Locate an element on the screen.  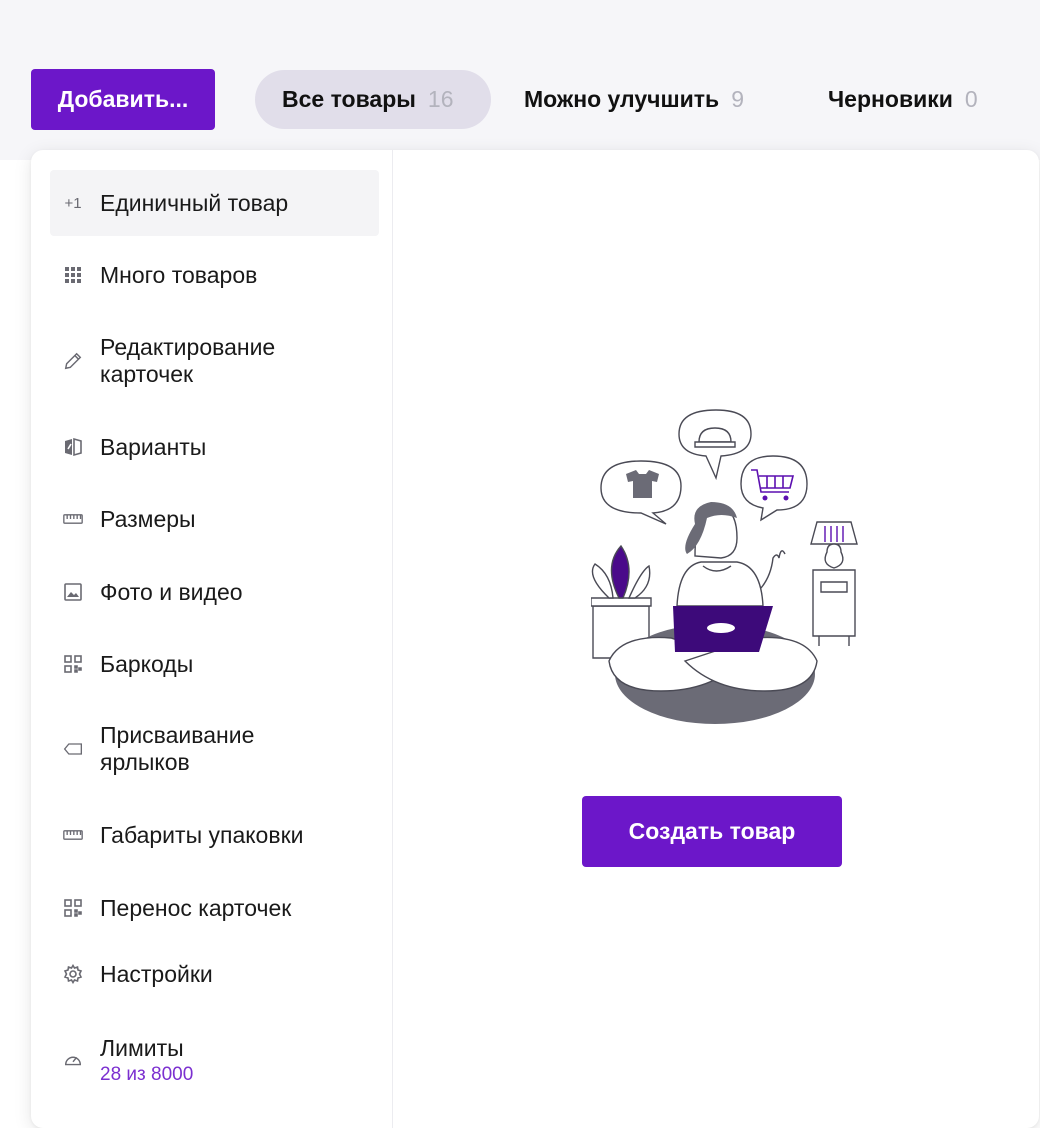
menu-item-package-dimensions: Габариты упаковки is located at coordinates (214, 835).